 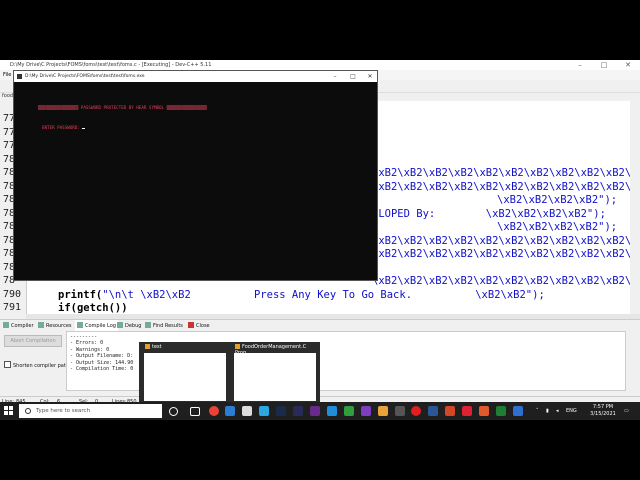 I want to click on maximize-icon: □, so click(x=604, y=65).